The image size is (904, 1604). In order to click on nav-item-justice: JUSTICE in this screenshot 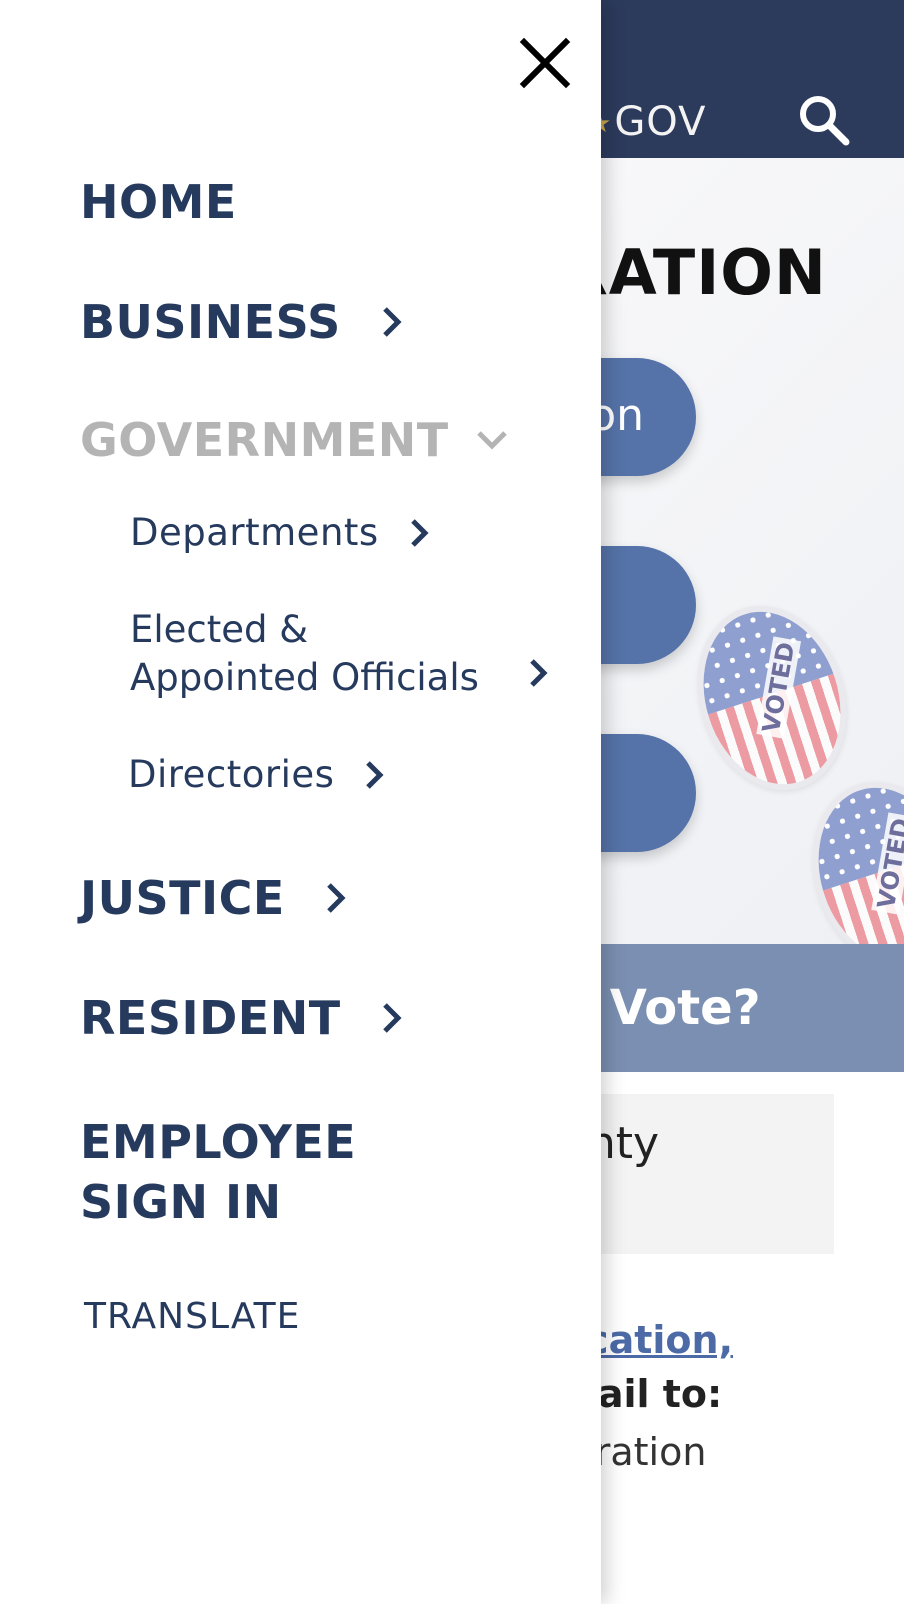, I will do `click(213, 898)`.